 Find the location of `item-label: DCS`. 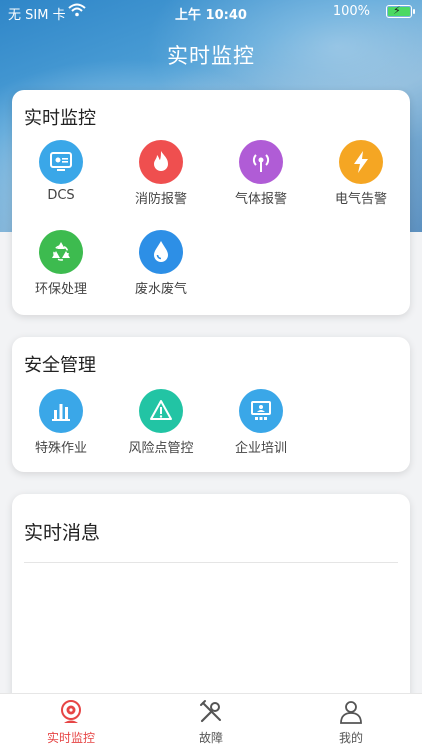

item-label: DCS is located at coordinates (61, 195).